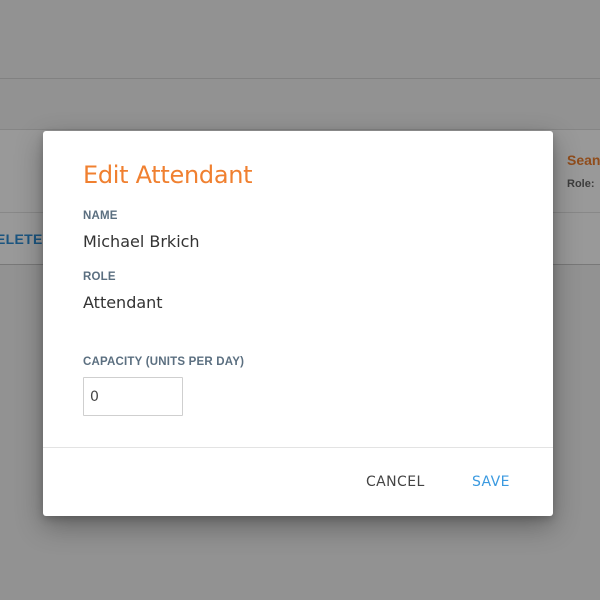  I want to click on role-label: ROLE, so click(99, 277).